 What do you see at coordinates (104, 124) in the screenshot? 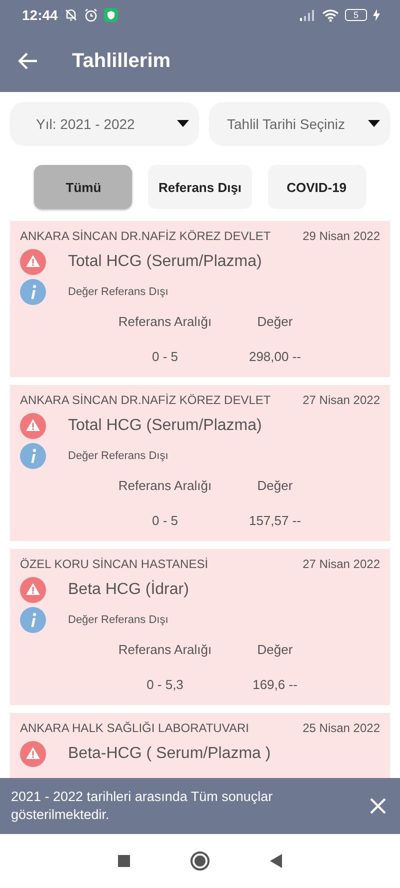
I see `dropdown: Yıl: 2021 - 2022` at bounding box center [104, 124].